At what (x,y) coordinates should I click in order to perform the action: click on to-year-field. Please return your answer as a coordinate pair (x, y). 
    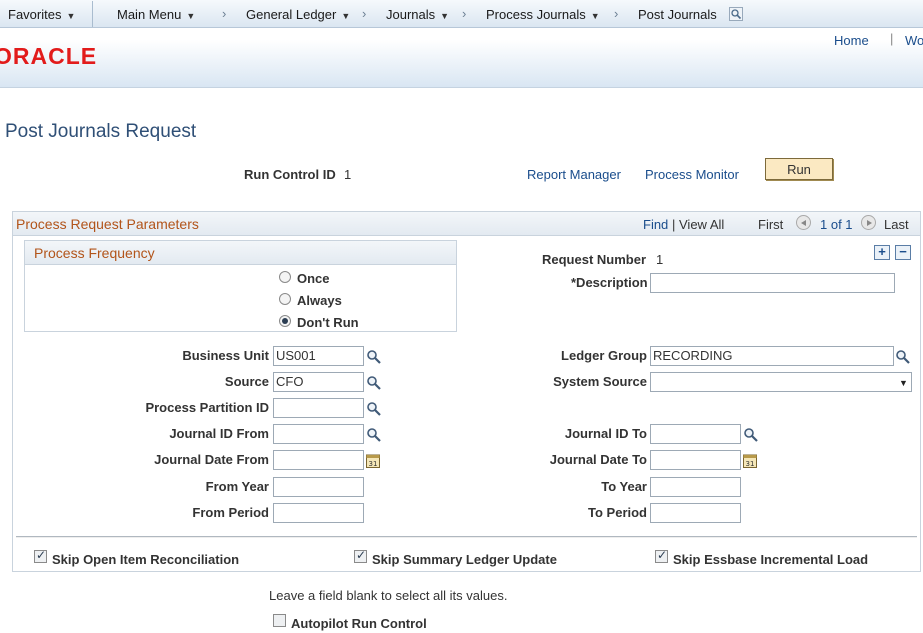
    Looking at the image, I should click on (695, 487).